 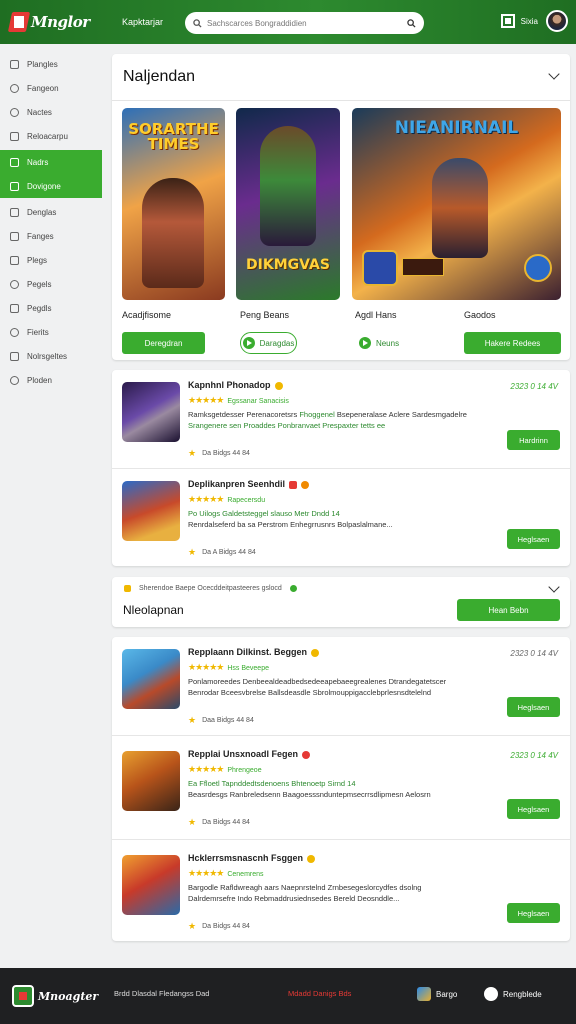 What do you see at coordinates (39, 380) in the screenshot?
I see `sidebar-item-label: Ploden` at bounding box center [39, 380].